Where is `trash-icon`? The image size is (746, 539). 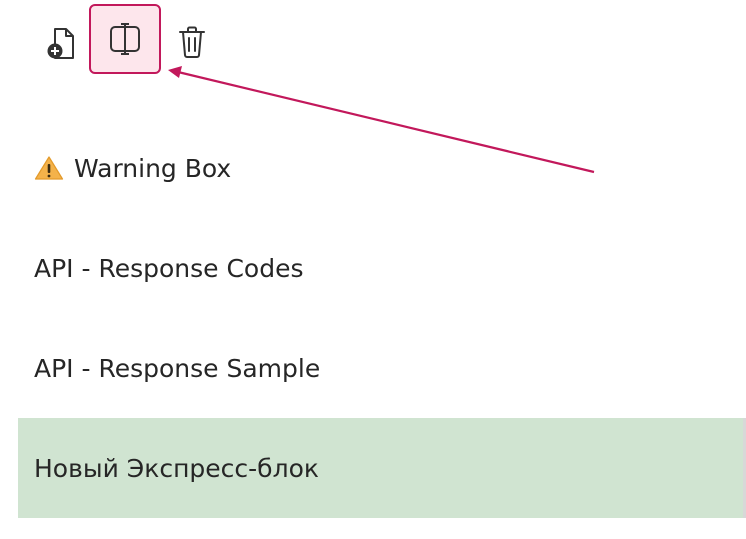 trash-icon is located at coordinates (192, 42).